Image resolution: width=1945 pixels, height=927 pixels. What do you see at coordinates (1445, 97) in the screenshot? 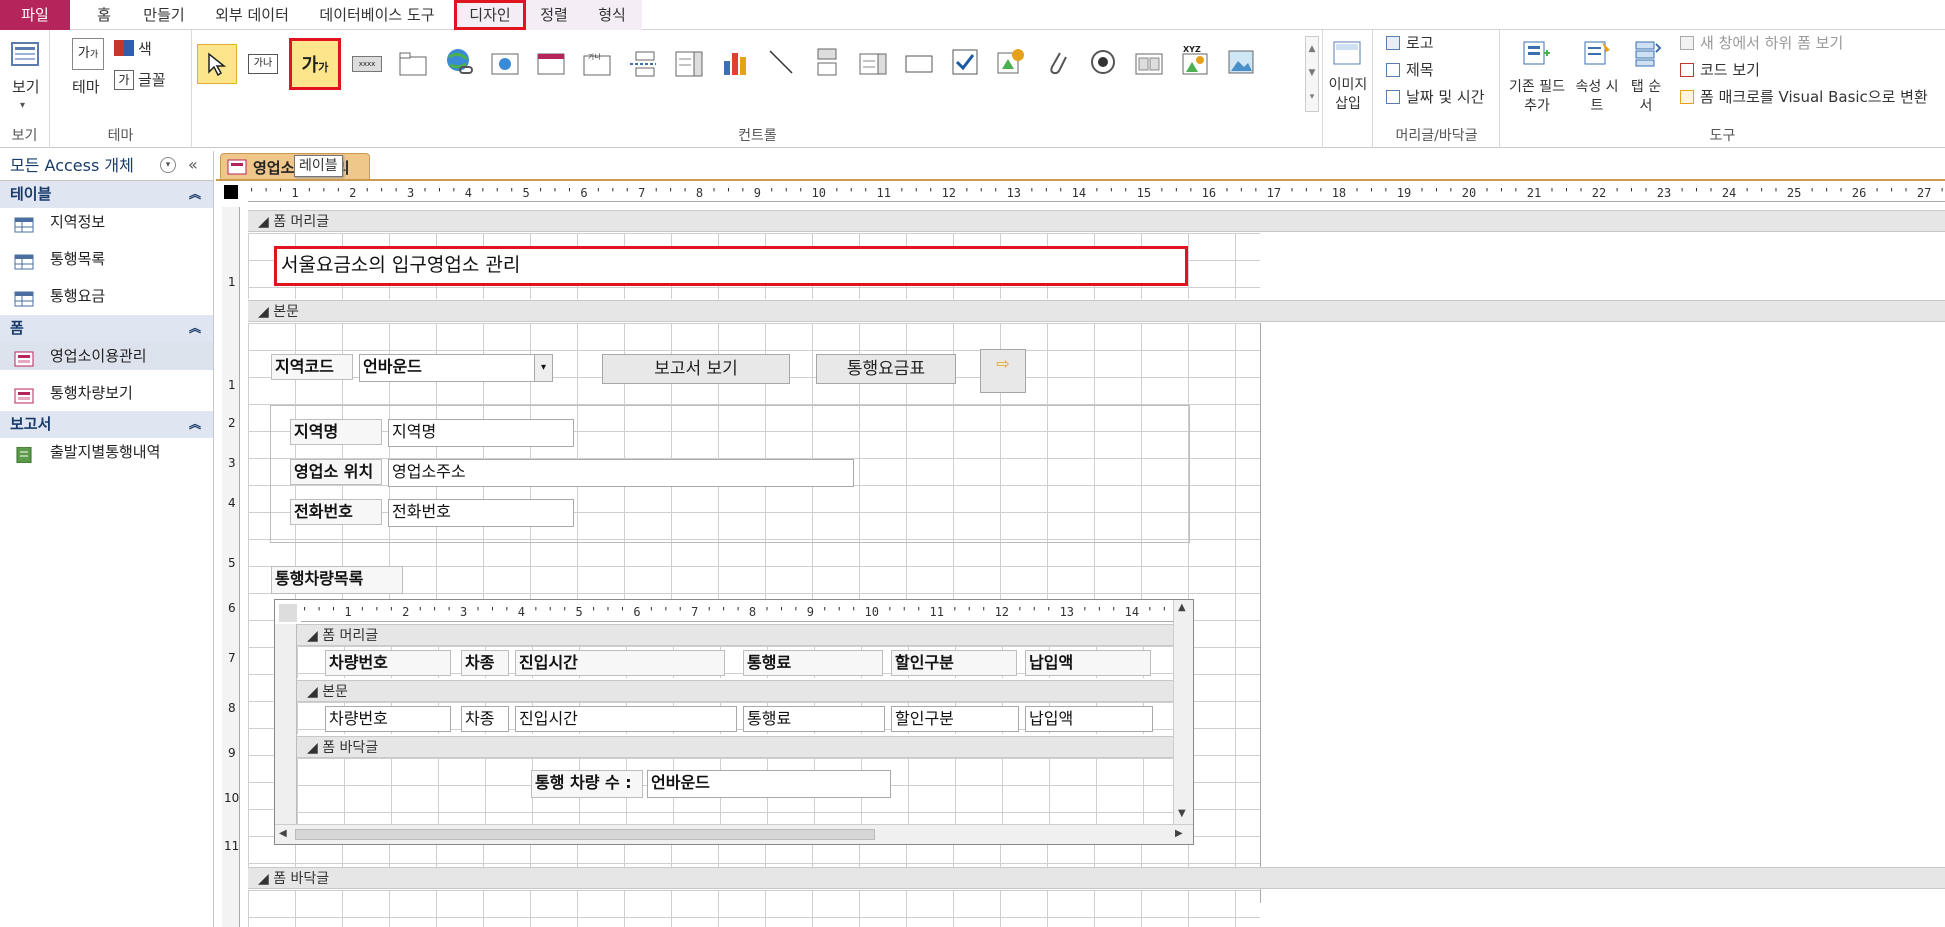
I see `date-time-button: 날짜 및 시간` at bounding box center [1445, 97].